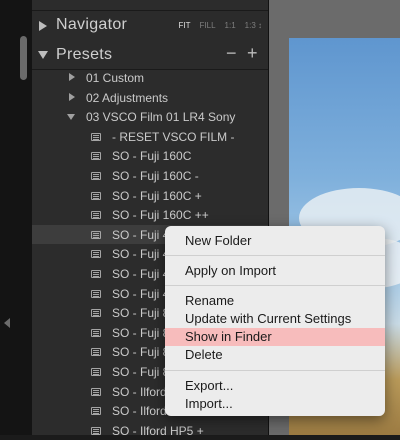 This screenshot has height=440, width=400. I want to click on add-preset-button: +, so click(252, 53).